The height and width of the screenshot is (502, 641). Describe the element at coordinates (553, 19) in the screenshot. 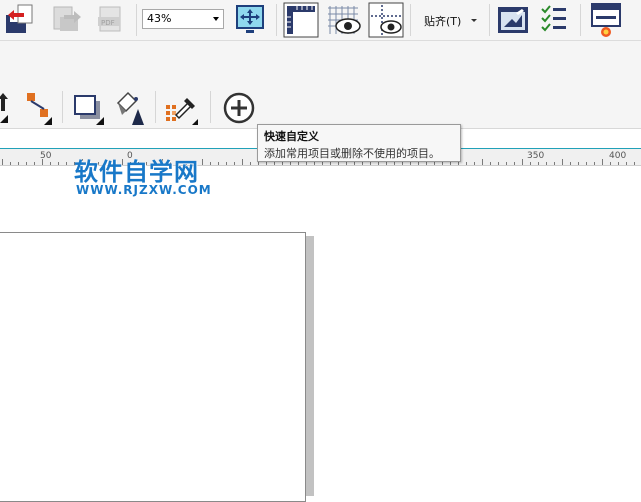

I see `welcome-icon` at that location.